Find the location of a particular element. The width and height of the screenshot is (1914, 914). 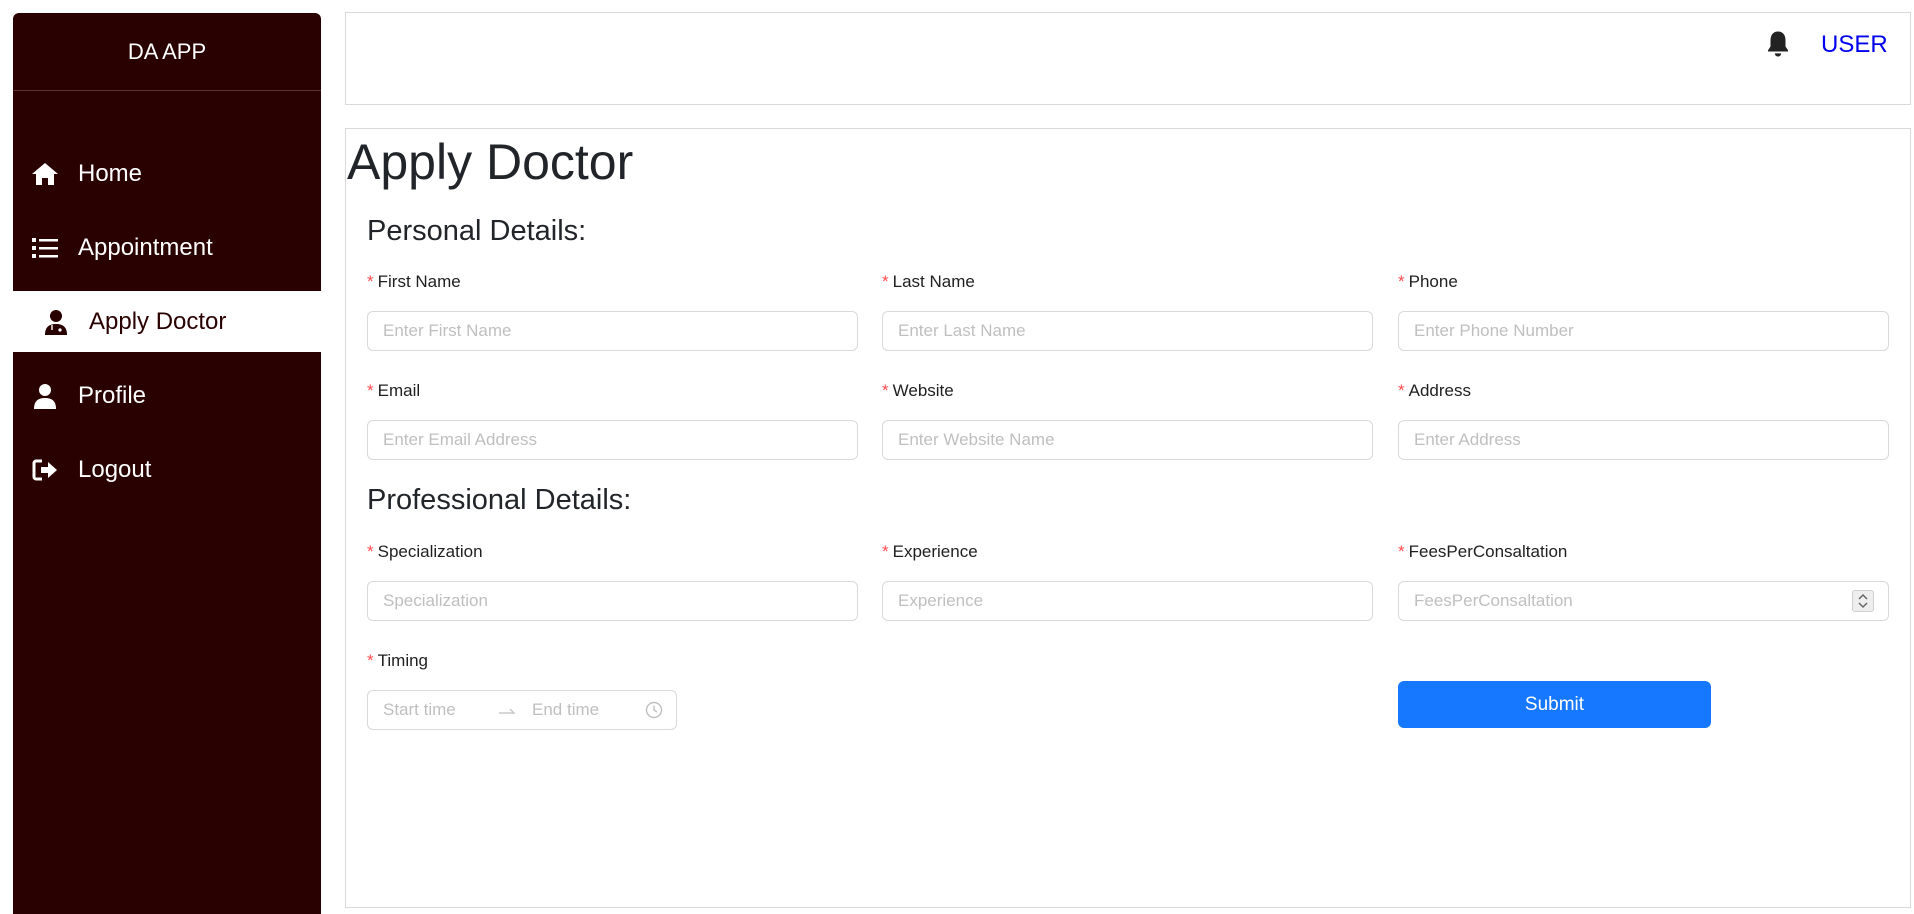

chevron-up-down-icon is located at coordinates (1863, 601).